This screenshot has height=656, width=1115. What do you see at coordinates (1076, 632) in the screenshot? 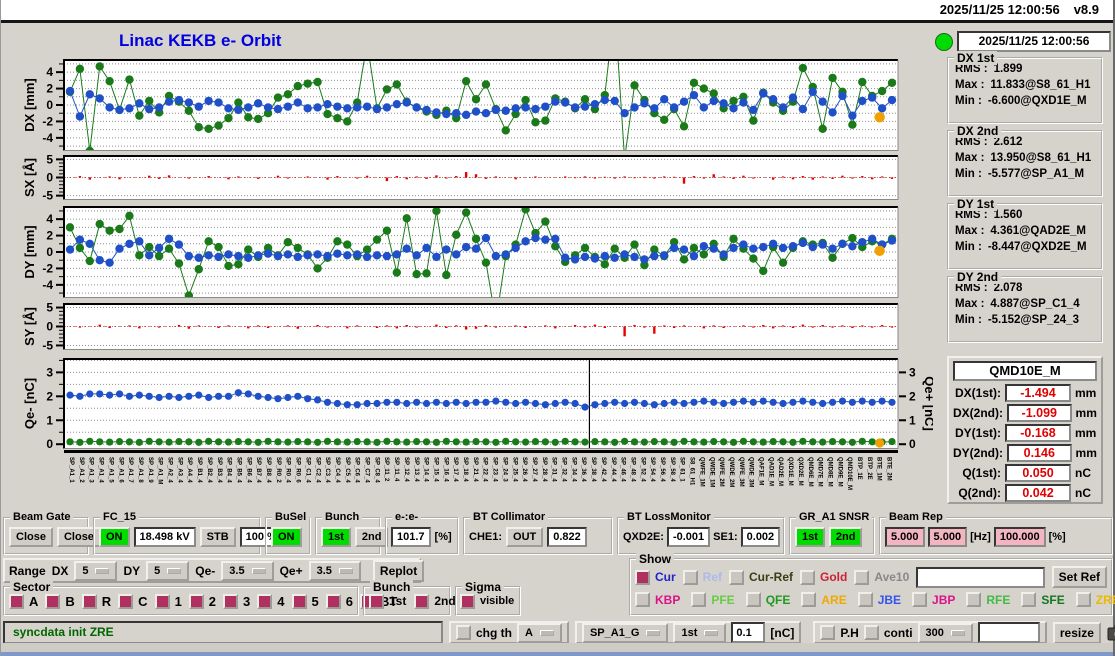
I see `resize-button: resize` at bounding box center [1076, 632].